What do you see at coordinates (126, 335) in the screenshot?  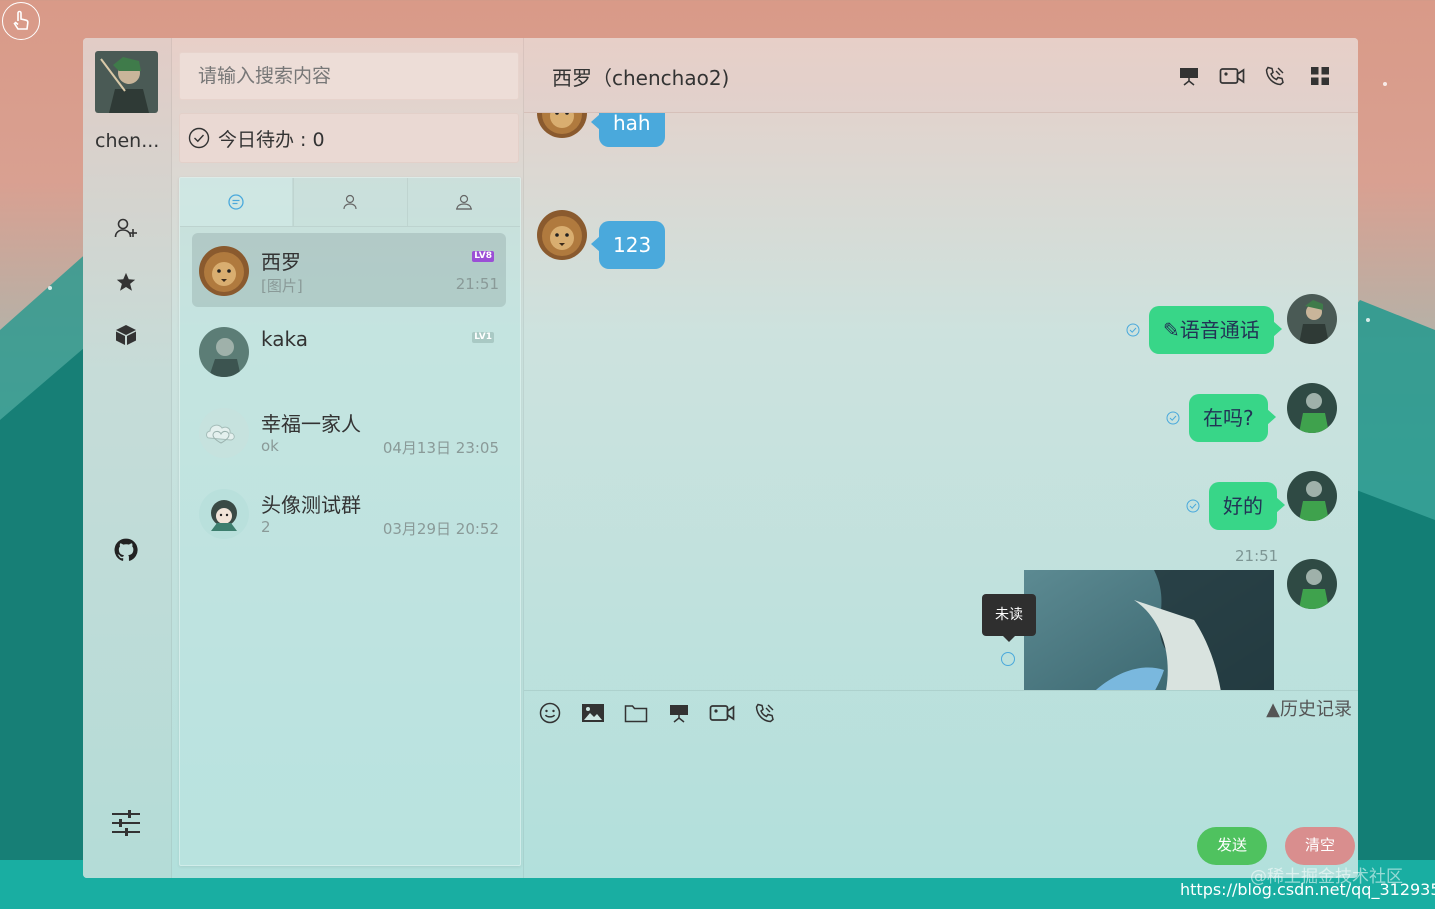 I see `cube-icon` at bounding box center [126, 335].